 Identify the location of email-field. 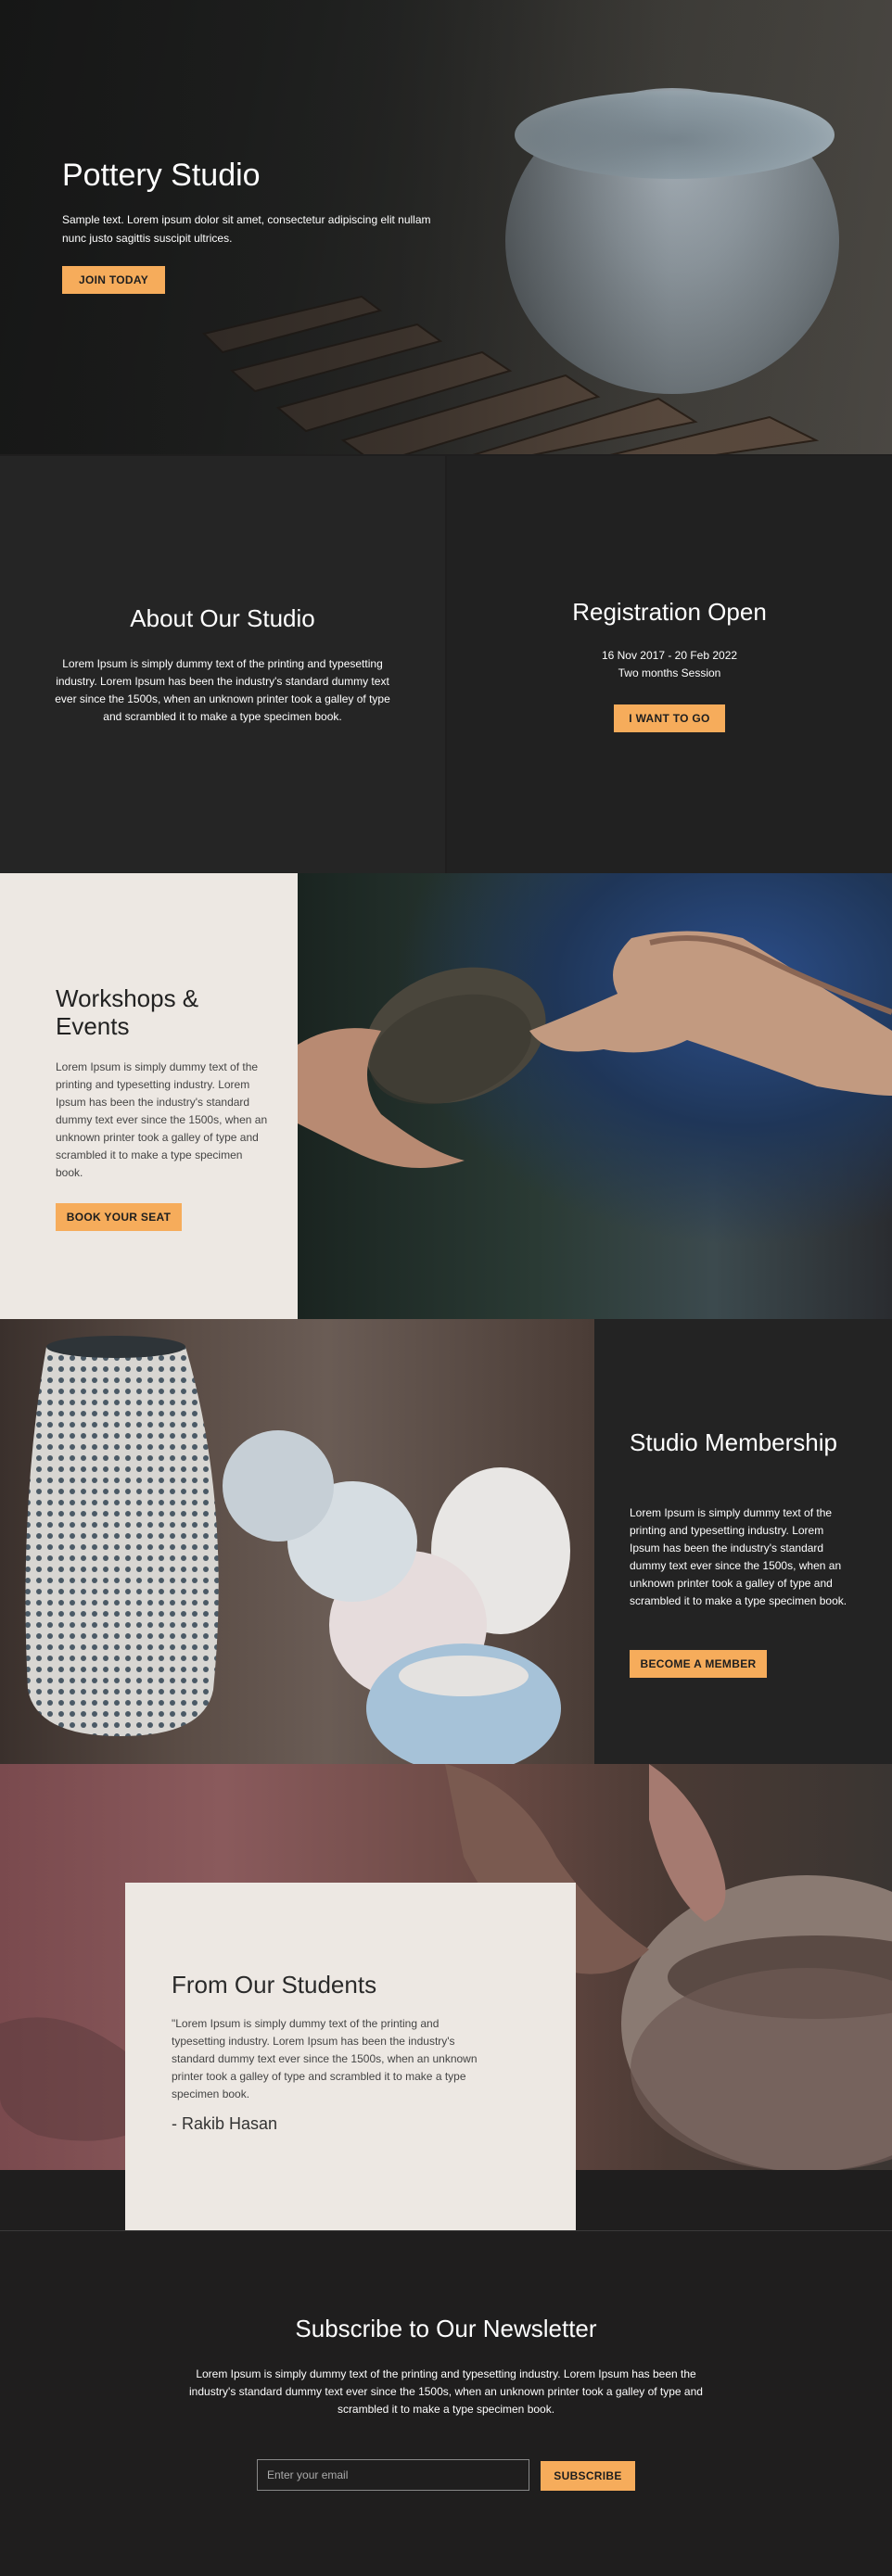
(393, 2475).